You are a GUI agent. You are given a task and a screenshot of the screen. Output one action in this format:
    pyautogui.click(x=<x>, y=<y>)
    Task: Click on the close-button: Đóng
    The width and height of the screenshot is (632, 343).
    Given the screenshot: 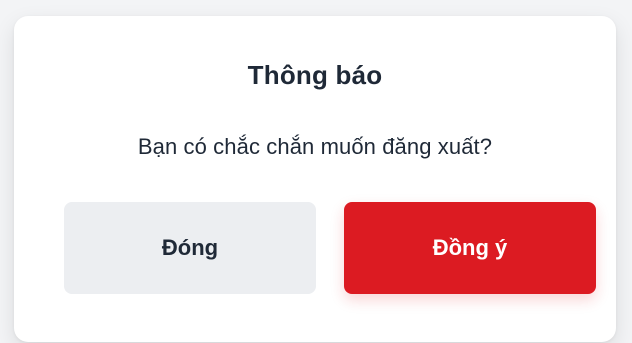 What is the action you would take?
    pyautogui.click(x=190, y=248)
    